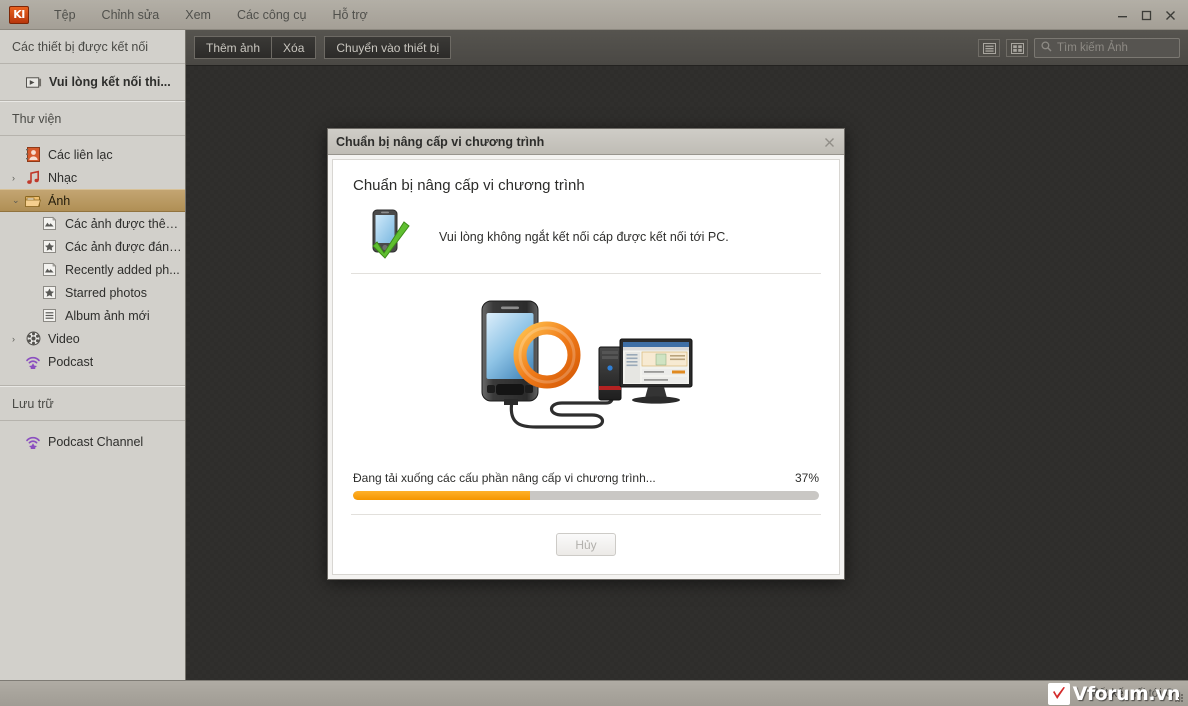 The width and height of the screenshot is (1188, 706). I want to click on menu-item-file: Tệp, so click(65, 15).